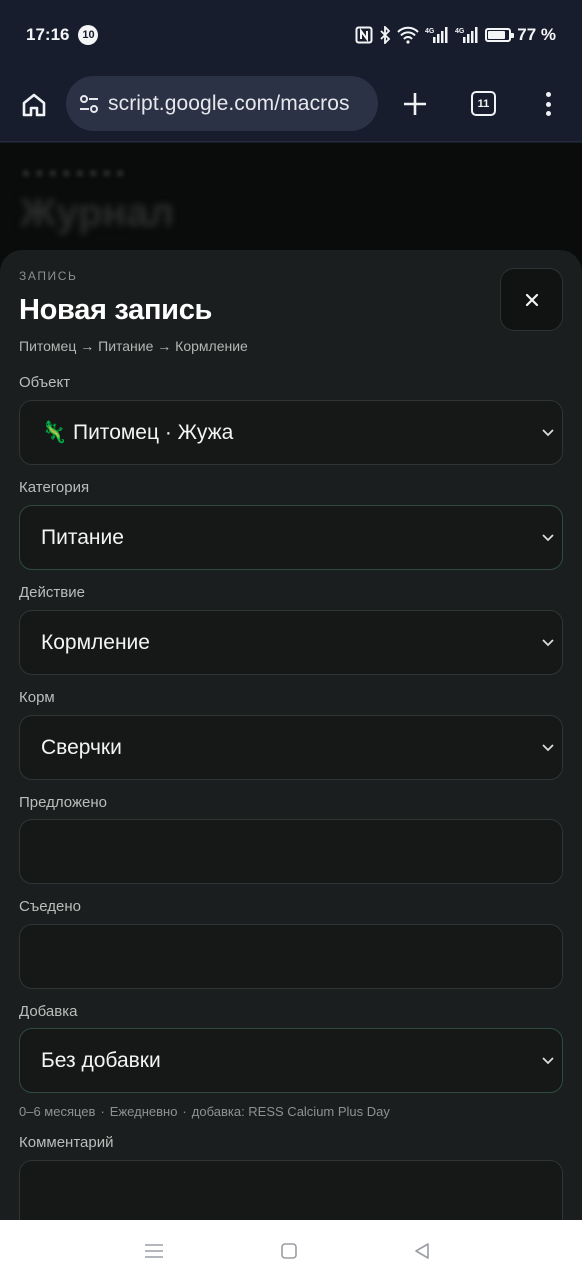 The image size is (582, 1280). I want to click on tabs-button: 11, so click(483, 103).